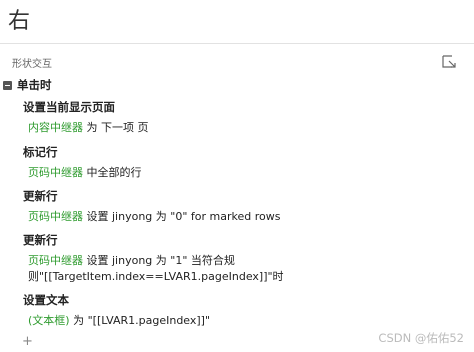  I want to click on watermark: CSDN @佑佑52, so click(421, 338).